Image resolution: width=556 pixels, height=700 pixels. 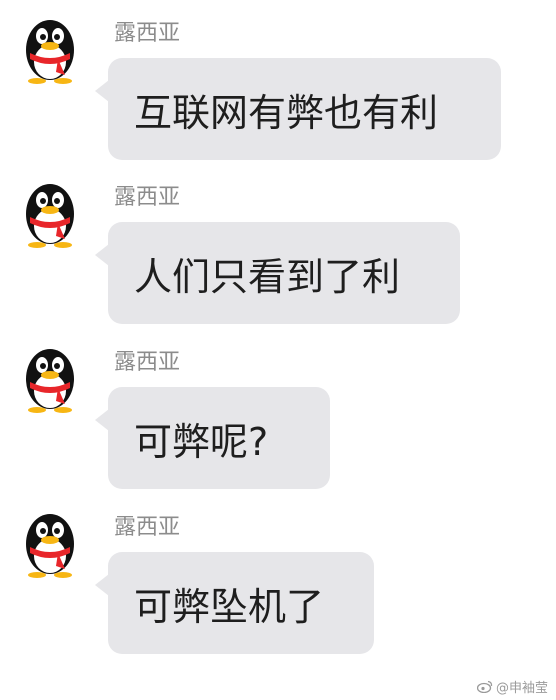 I want to click on weibo-watermark: @申袖莹, so click(x=512, y=686).